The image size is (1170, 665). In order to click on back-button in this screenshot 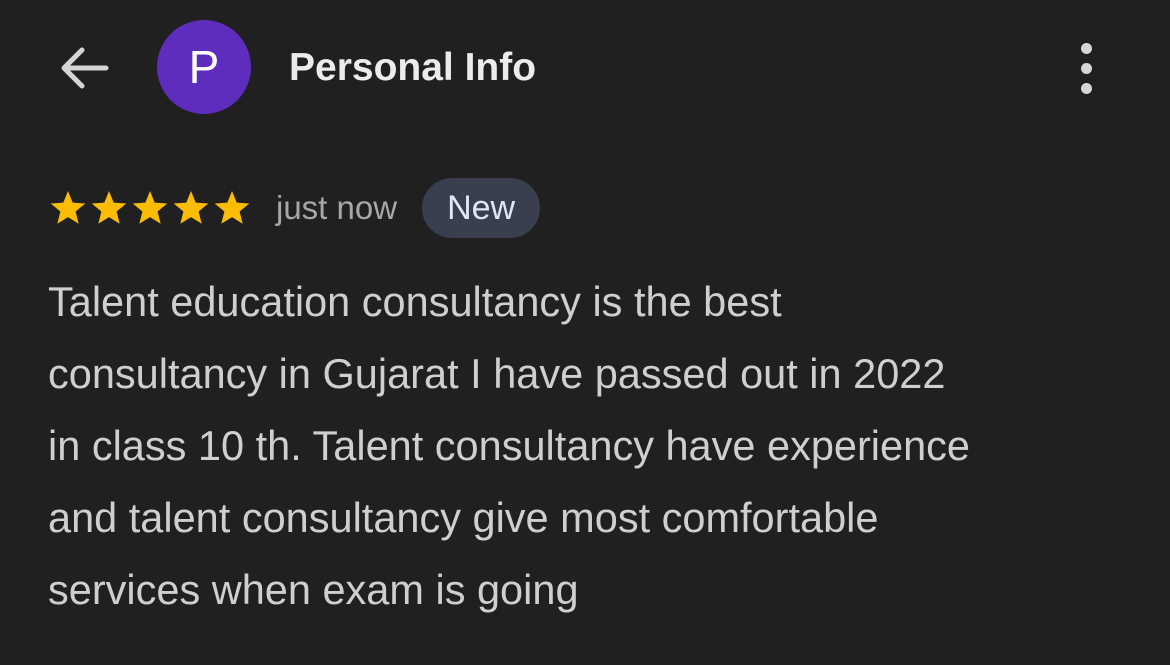, I will do `click(84, 68)`.